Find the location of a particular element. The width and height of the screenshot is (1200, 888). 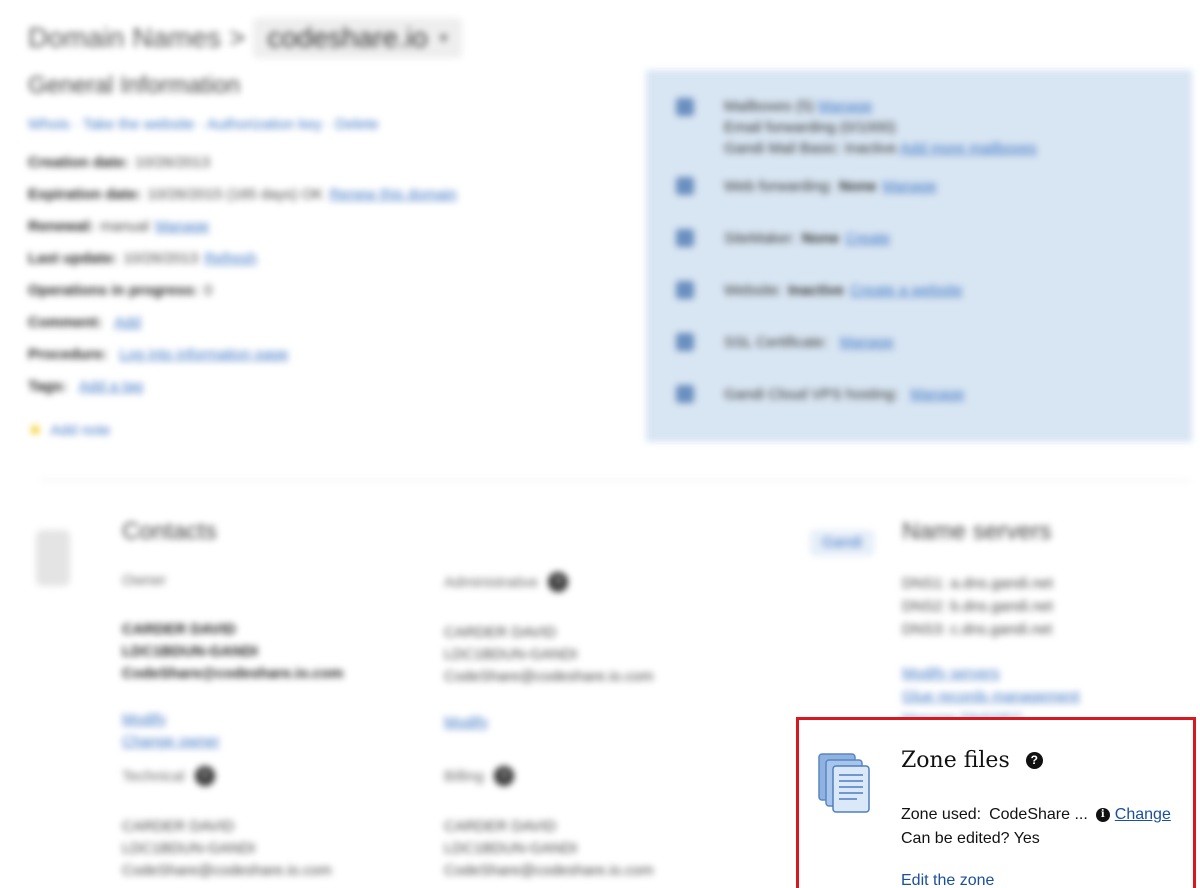

breadcrumb-root: Domain Names is located at coordinates (124, 38).